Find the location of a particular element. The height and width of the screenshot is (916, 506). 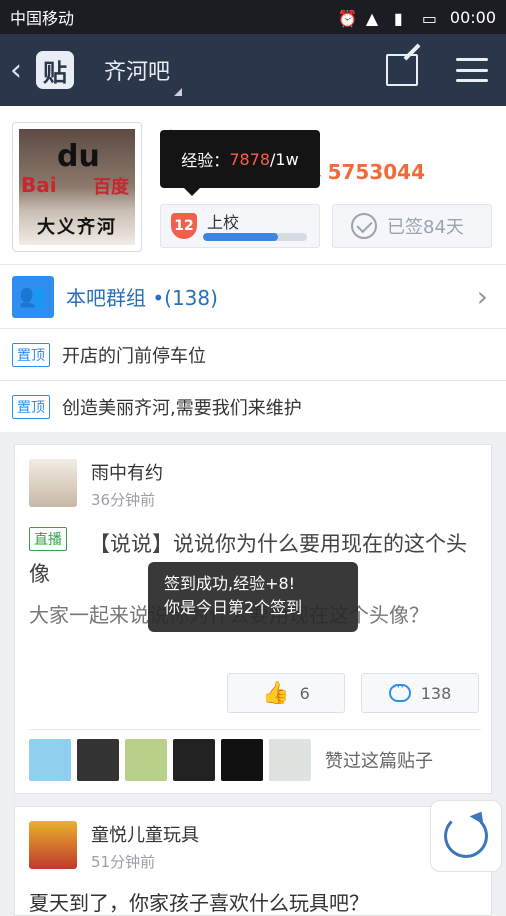

forum-group-row: 👥 本吧群组 •(138) › is located at coordinates (253, 296).